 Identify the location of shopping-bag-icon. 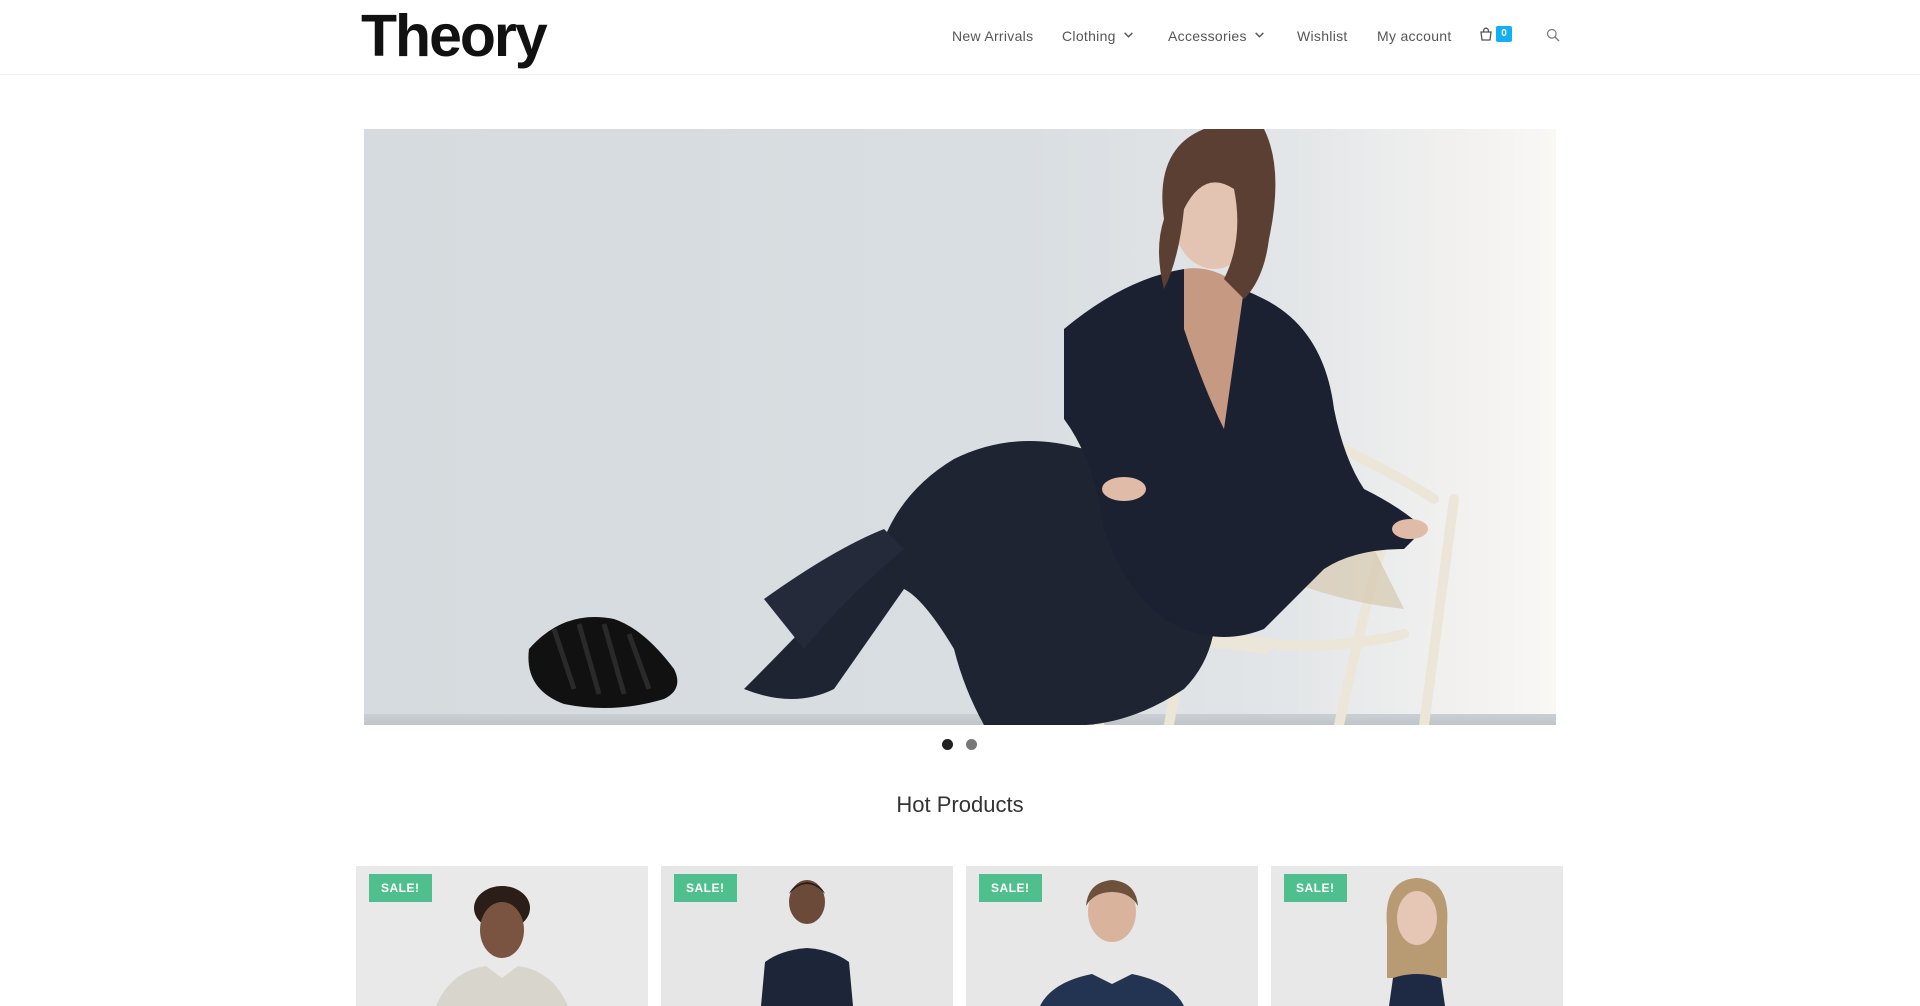
(1486, 34).